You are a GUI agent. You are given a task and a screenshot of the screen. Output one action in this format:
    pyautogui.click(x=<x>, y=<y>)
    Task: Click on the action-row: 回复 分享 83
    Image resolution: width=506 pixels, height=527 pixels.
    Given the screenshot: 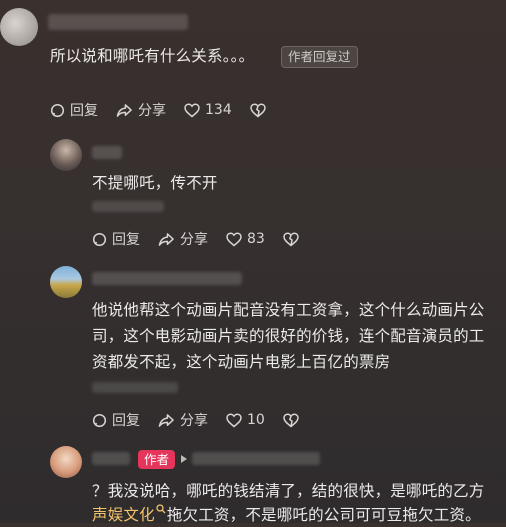 What is the action you would take?
    pyautogui.click(x=204, y=239)
    